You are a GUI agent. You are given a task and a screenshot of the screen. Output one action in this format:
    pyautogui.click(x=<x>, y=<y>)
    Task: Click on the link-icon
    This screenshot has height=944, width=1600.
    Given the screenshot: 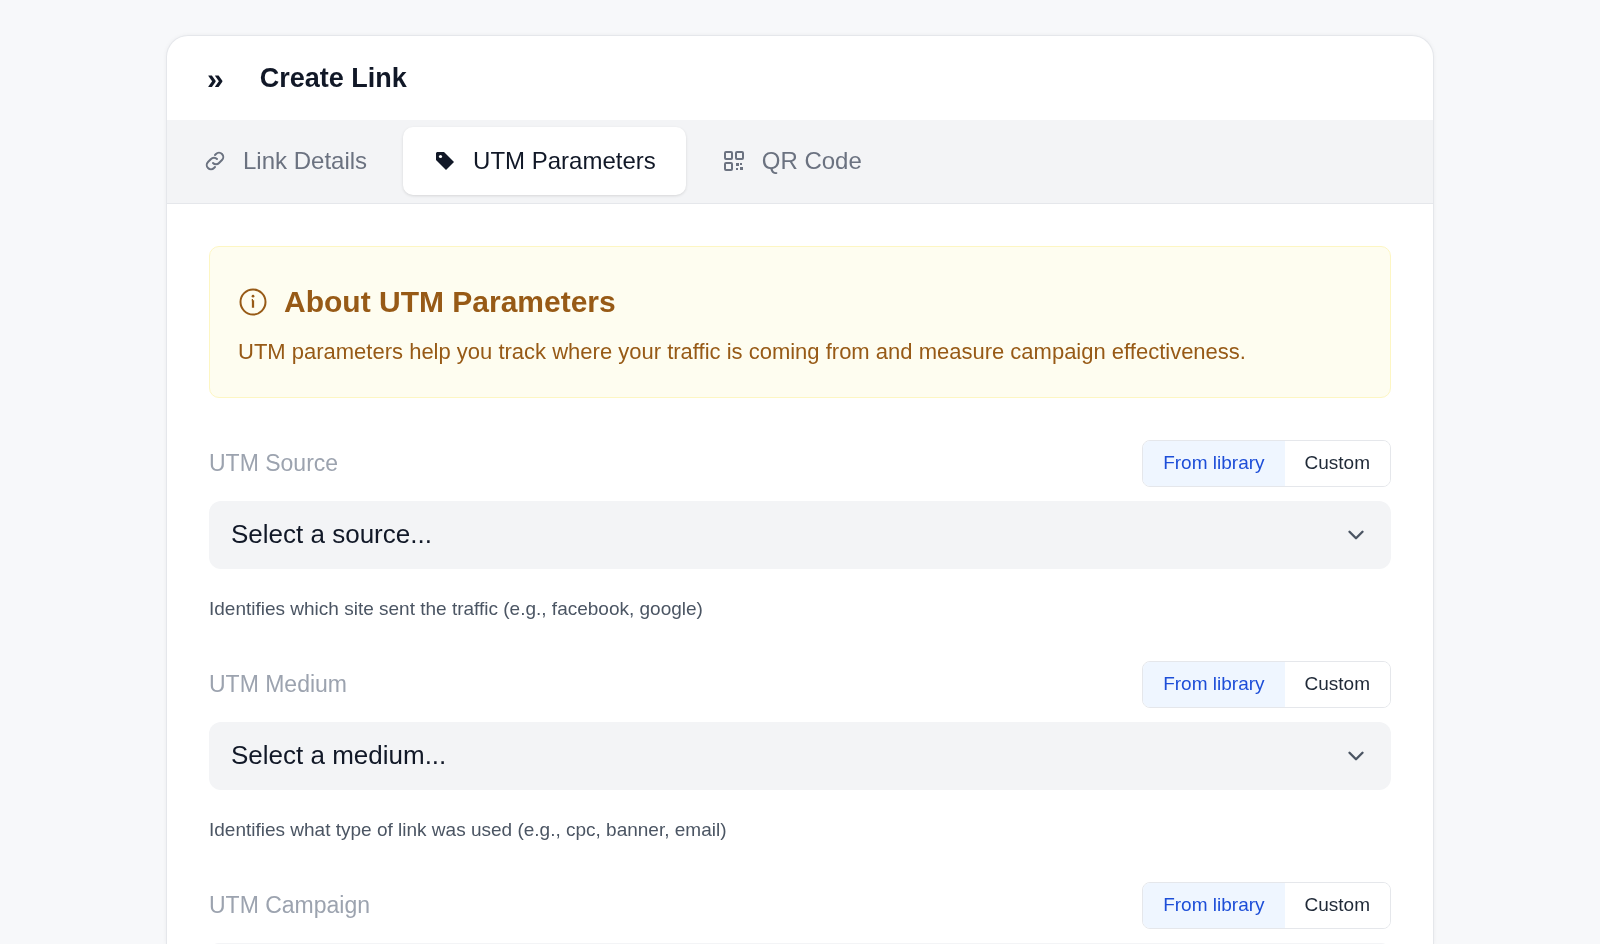 What is the action you would take?
    pyautogui.click(x=215, y=161)
    